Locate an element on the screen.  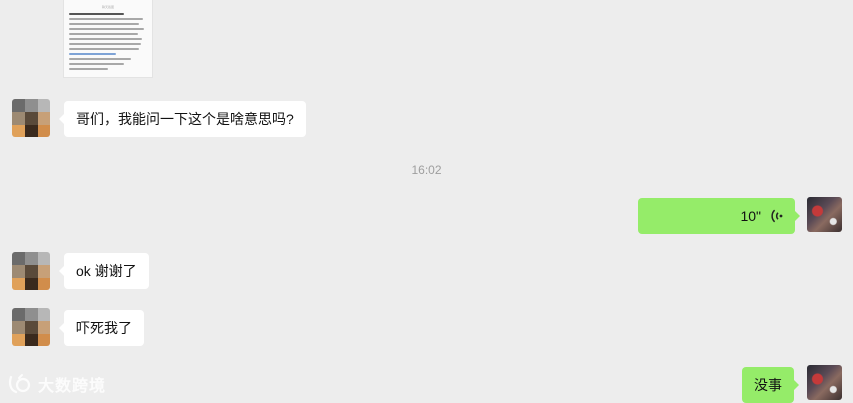
voice-message-bubble: 10" is located at coordinates (719, 216).